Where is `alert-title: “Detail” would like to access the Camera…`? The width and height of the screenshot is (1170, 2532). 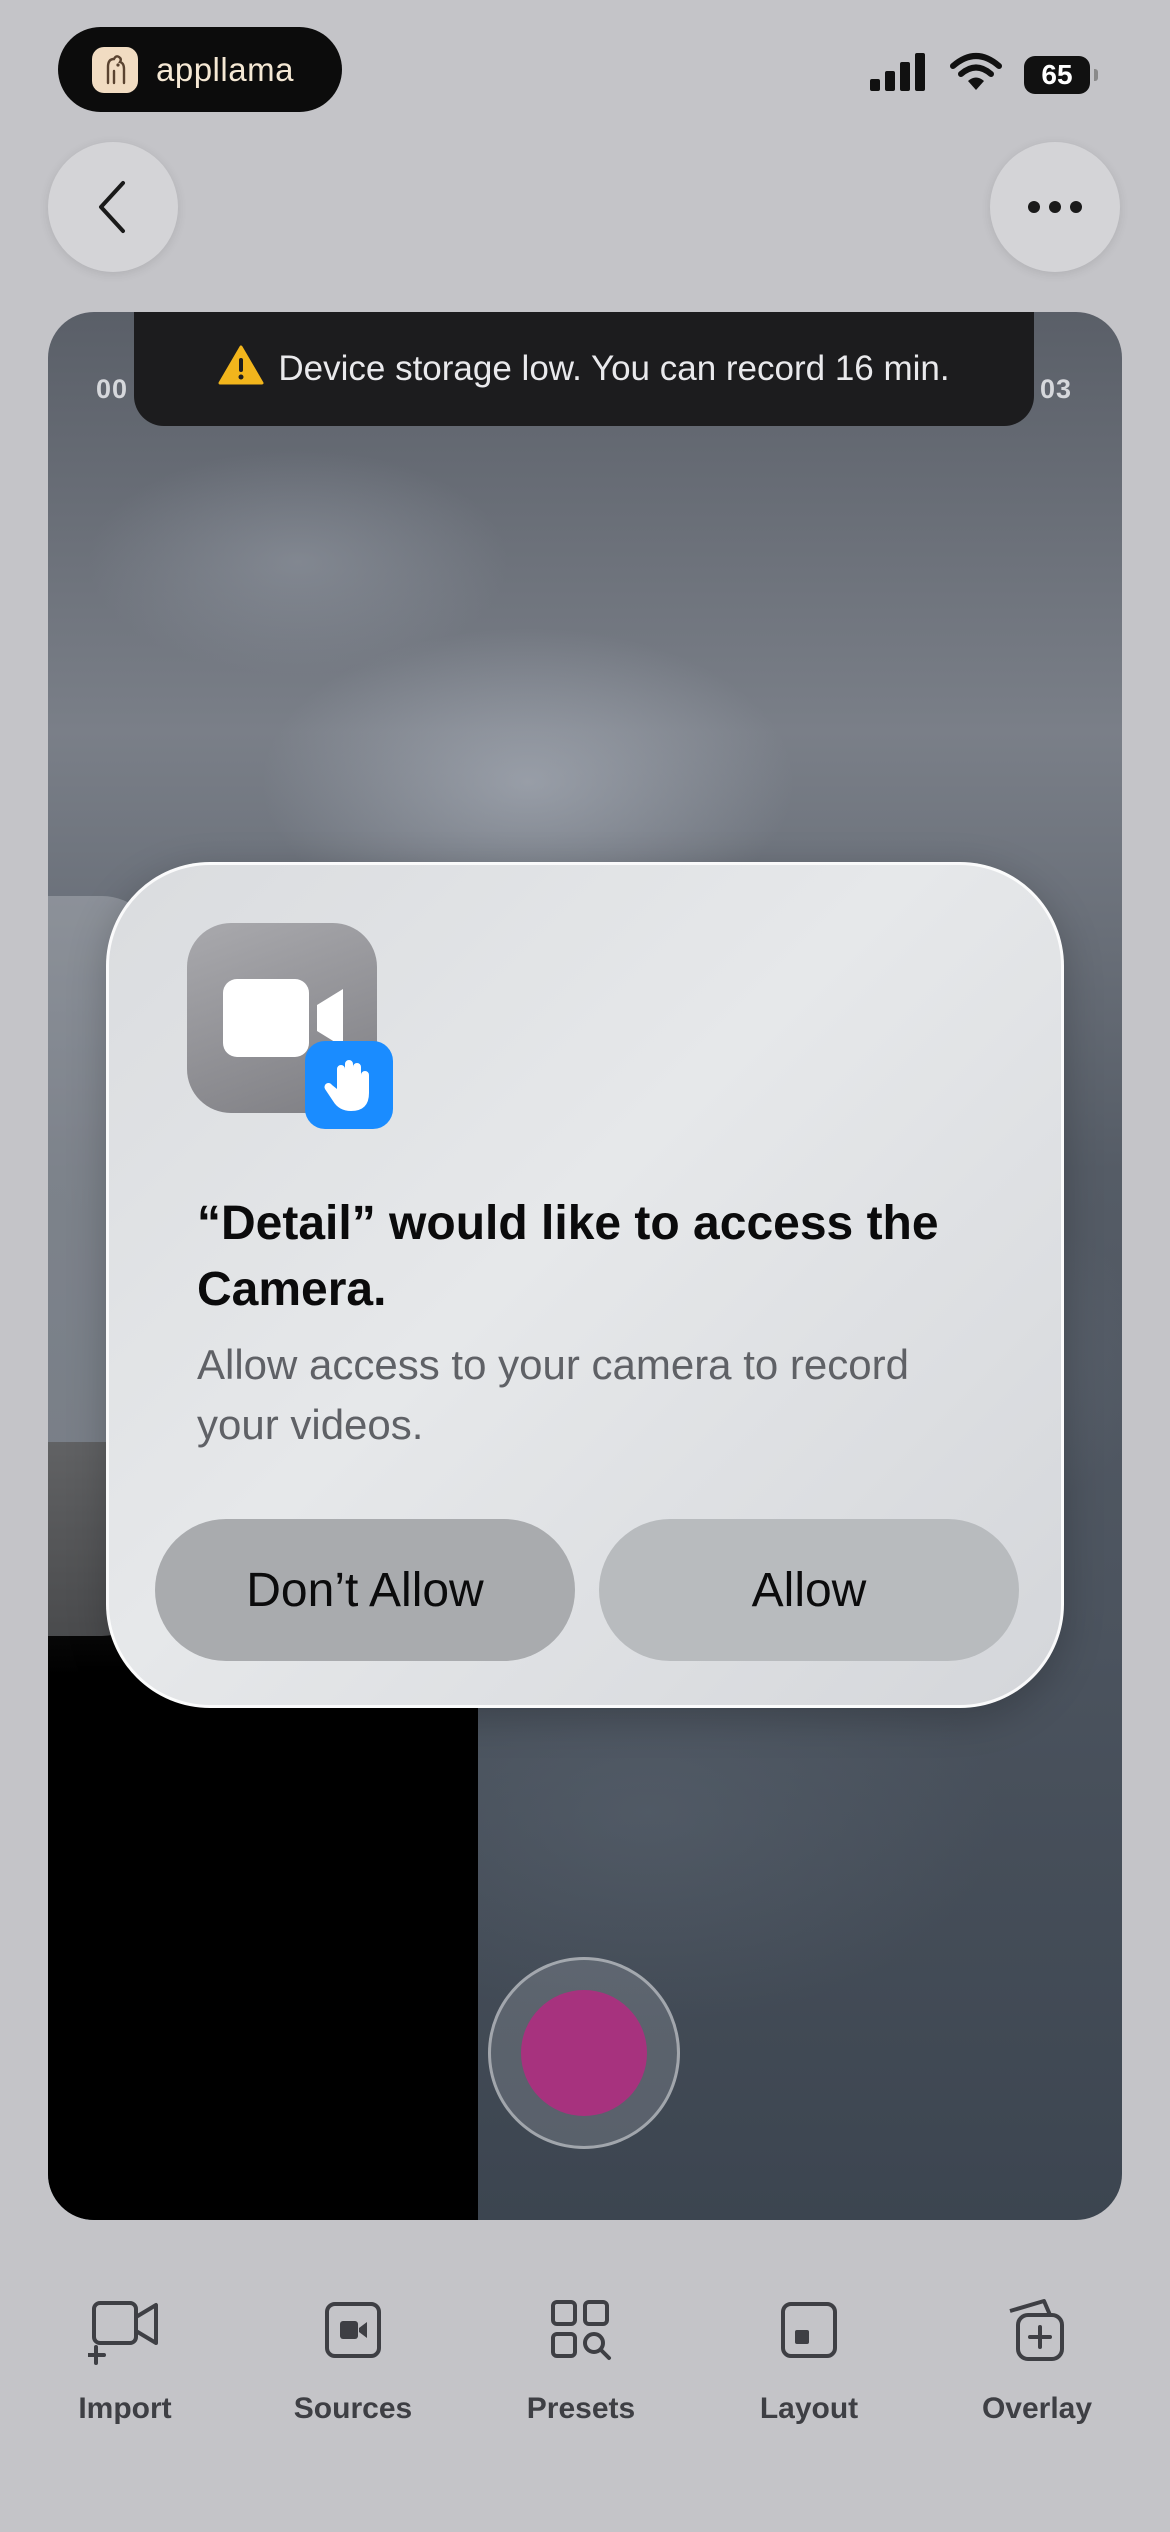 alert-title: “Detail” would like to access the Camera… is located at coordinates (568, 1256).